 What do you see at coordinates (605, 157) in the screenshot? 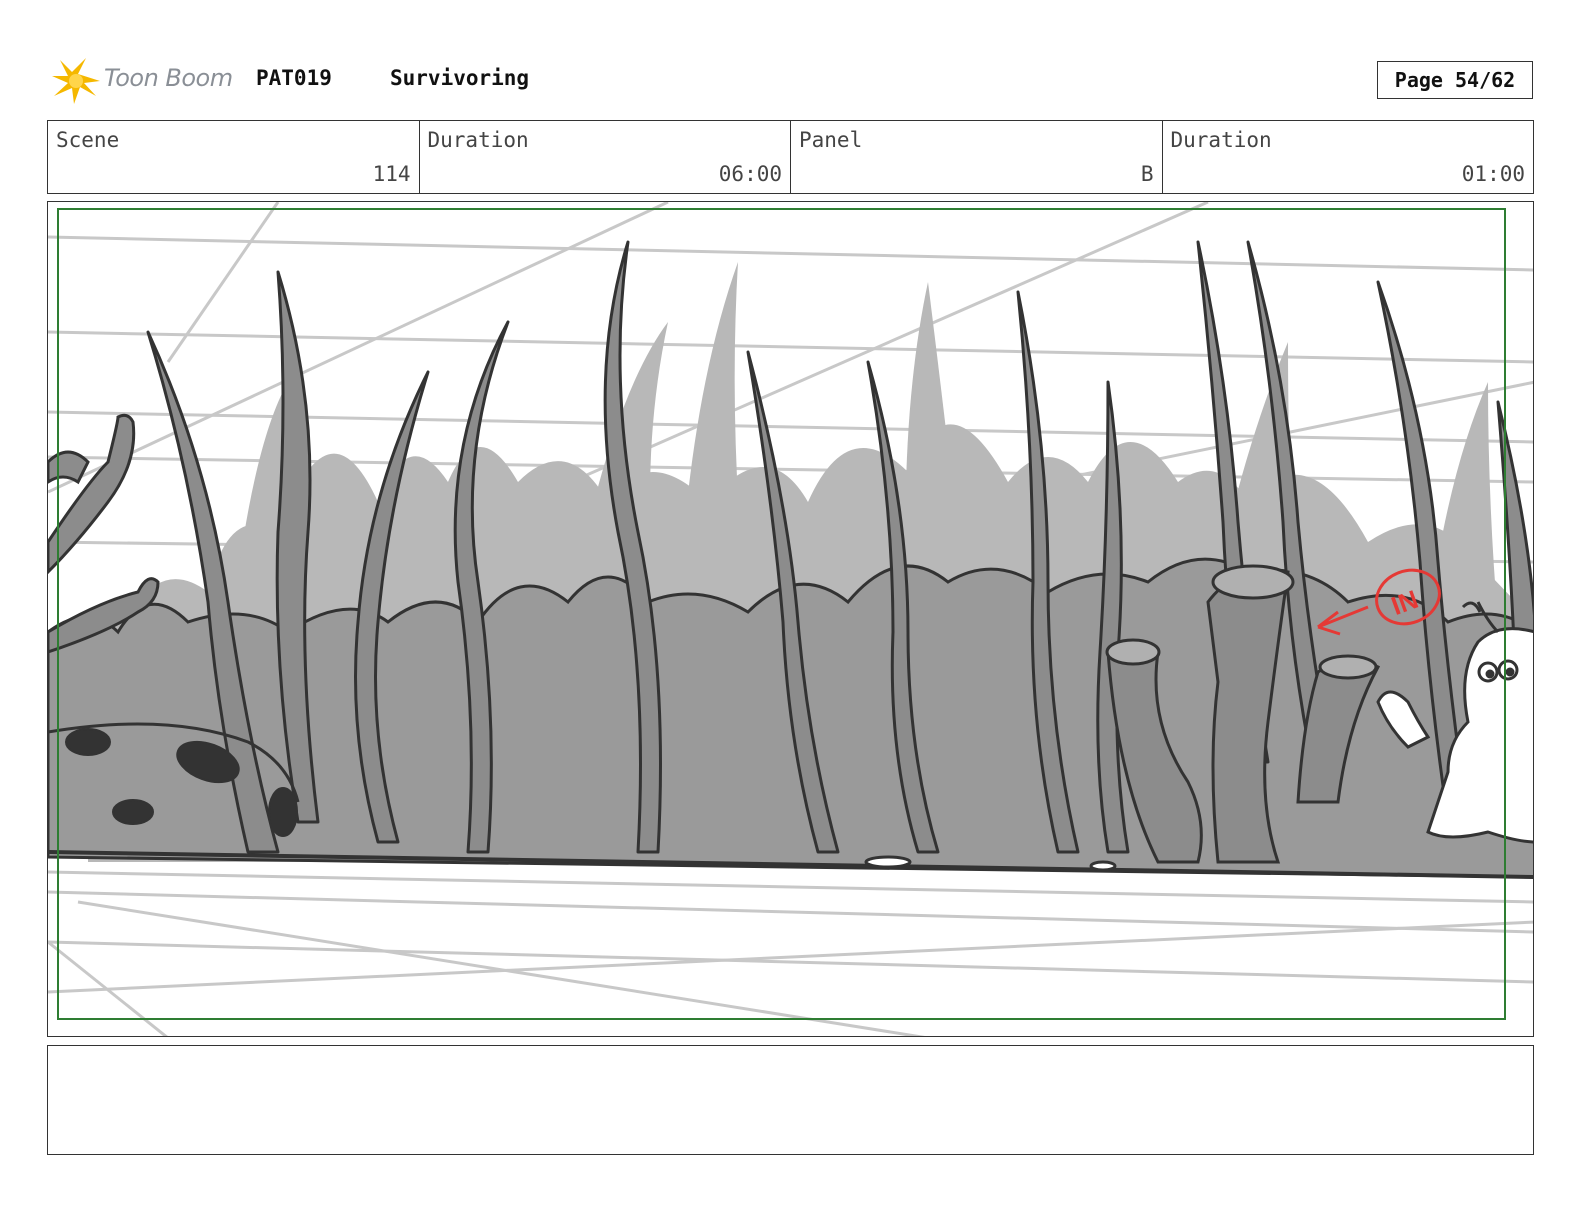
I see `scene-duration-cell: Duration 06:00` at bounding box center [605, 157].